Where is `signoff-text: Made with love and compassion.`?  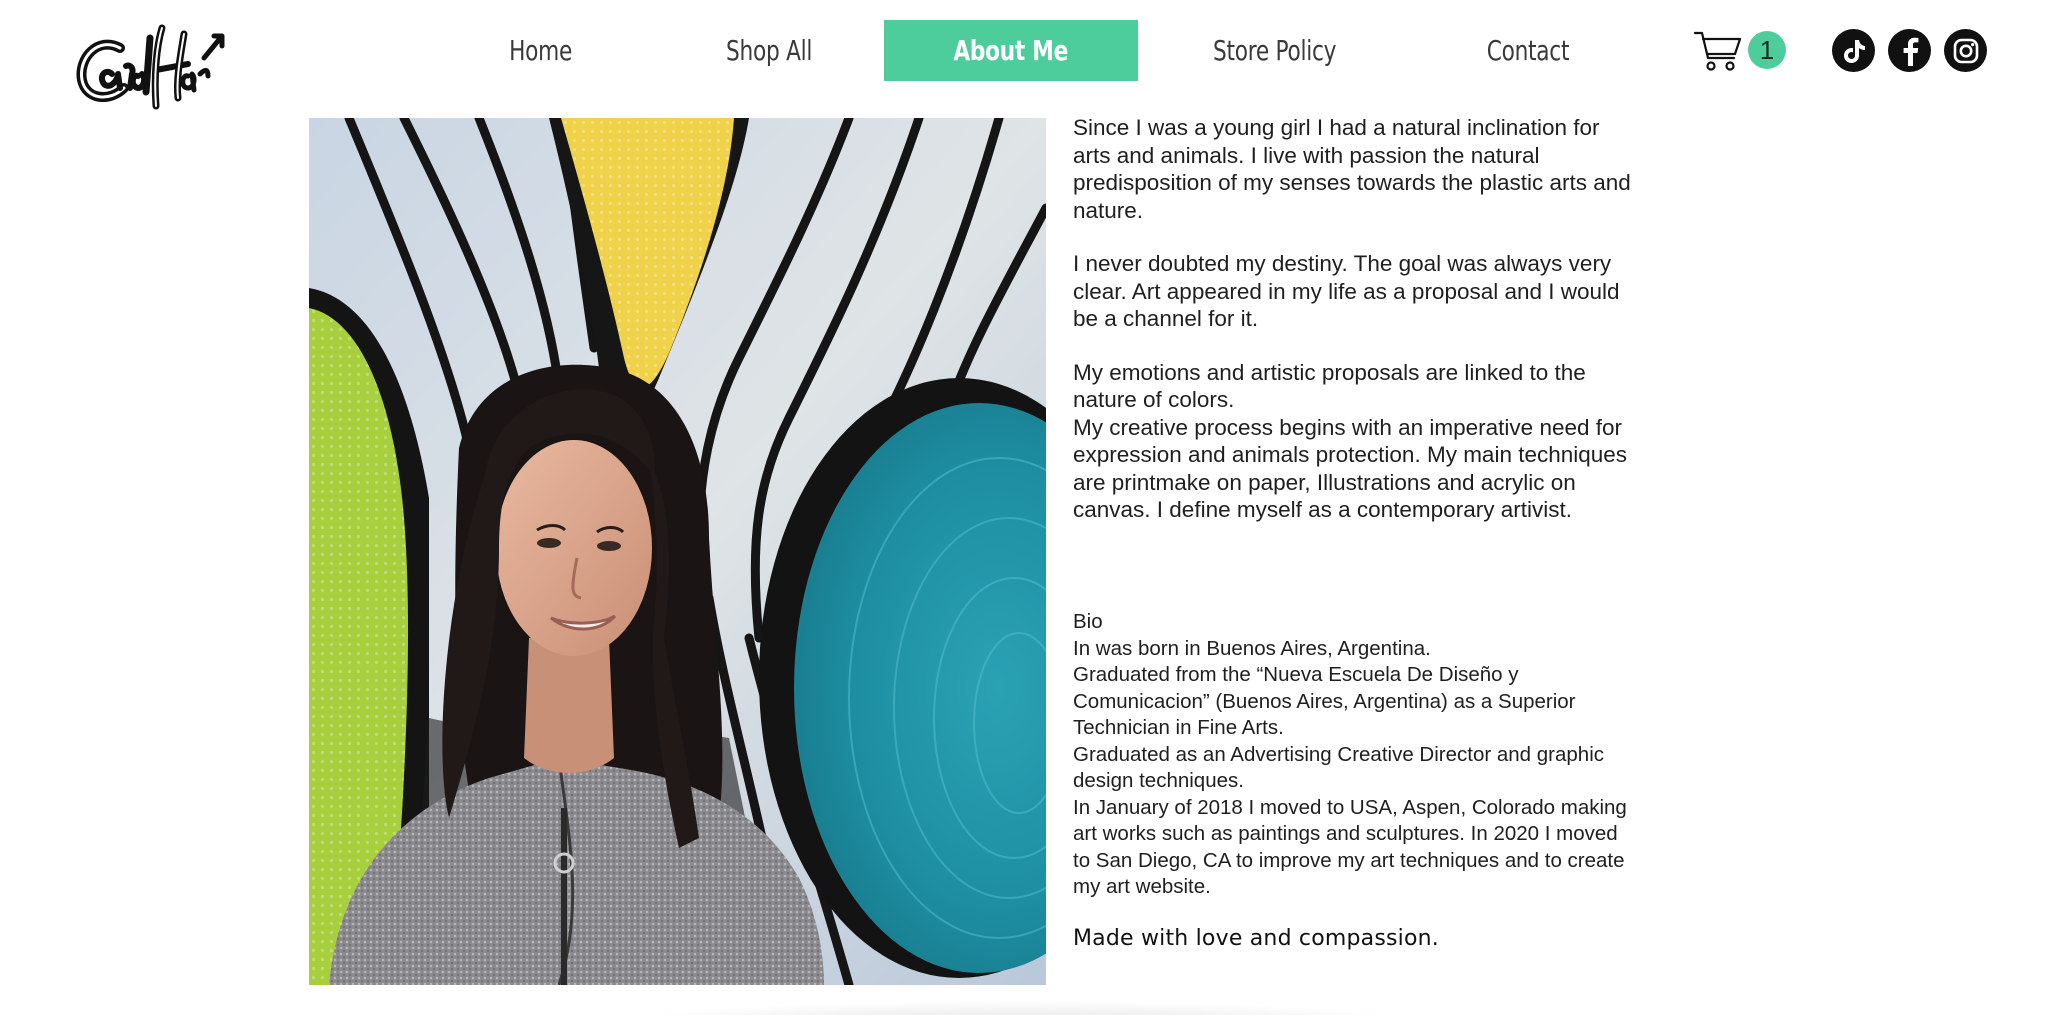 signoff-text: Made with love and compassion. is located at coordinates (1256, 938).